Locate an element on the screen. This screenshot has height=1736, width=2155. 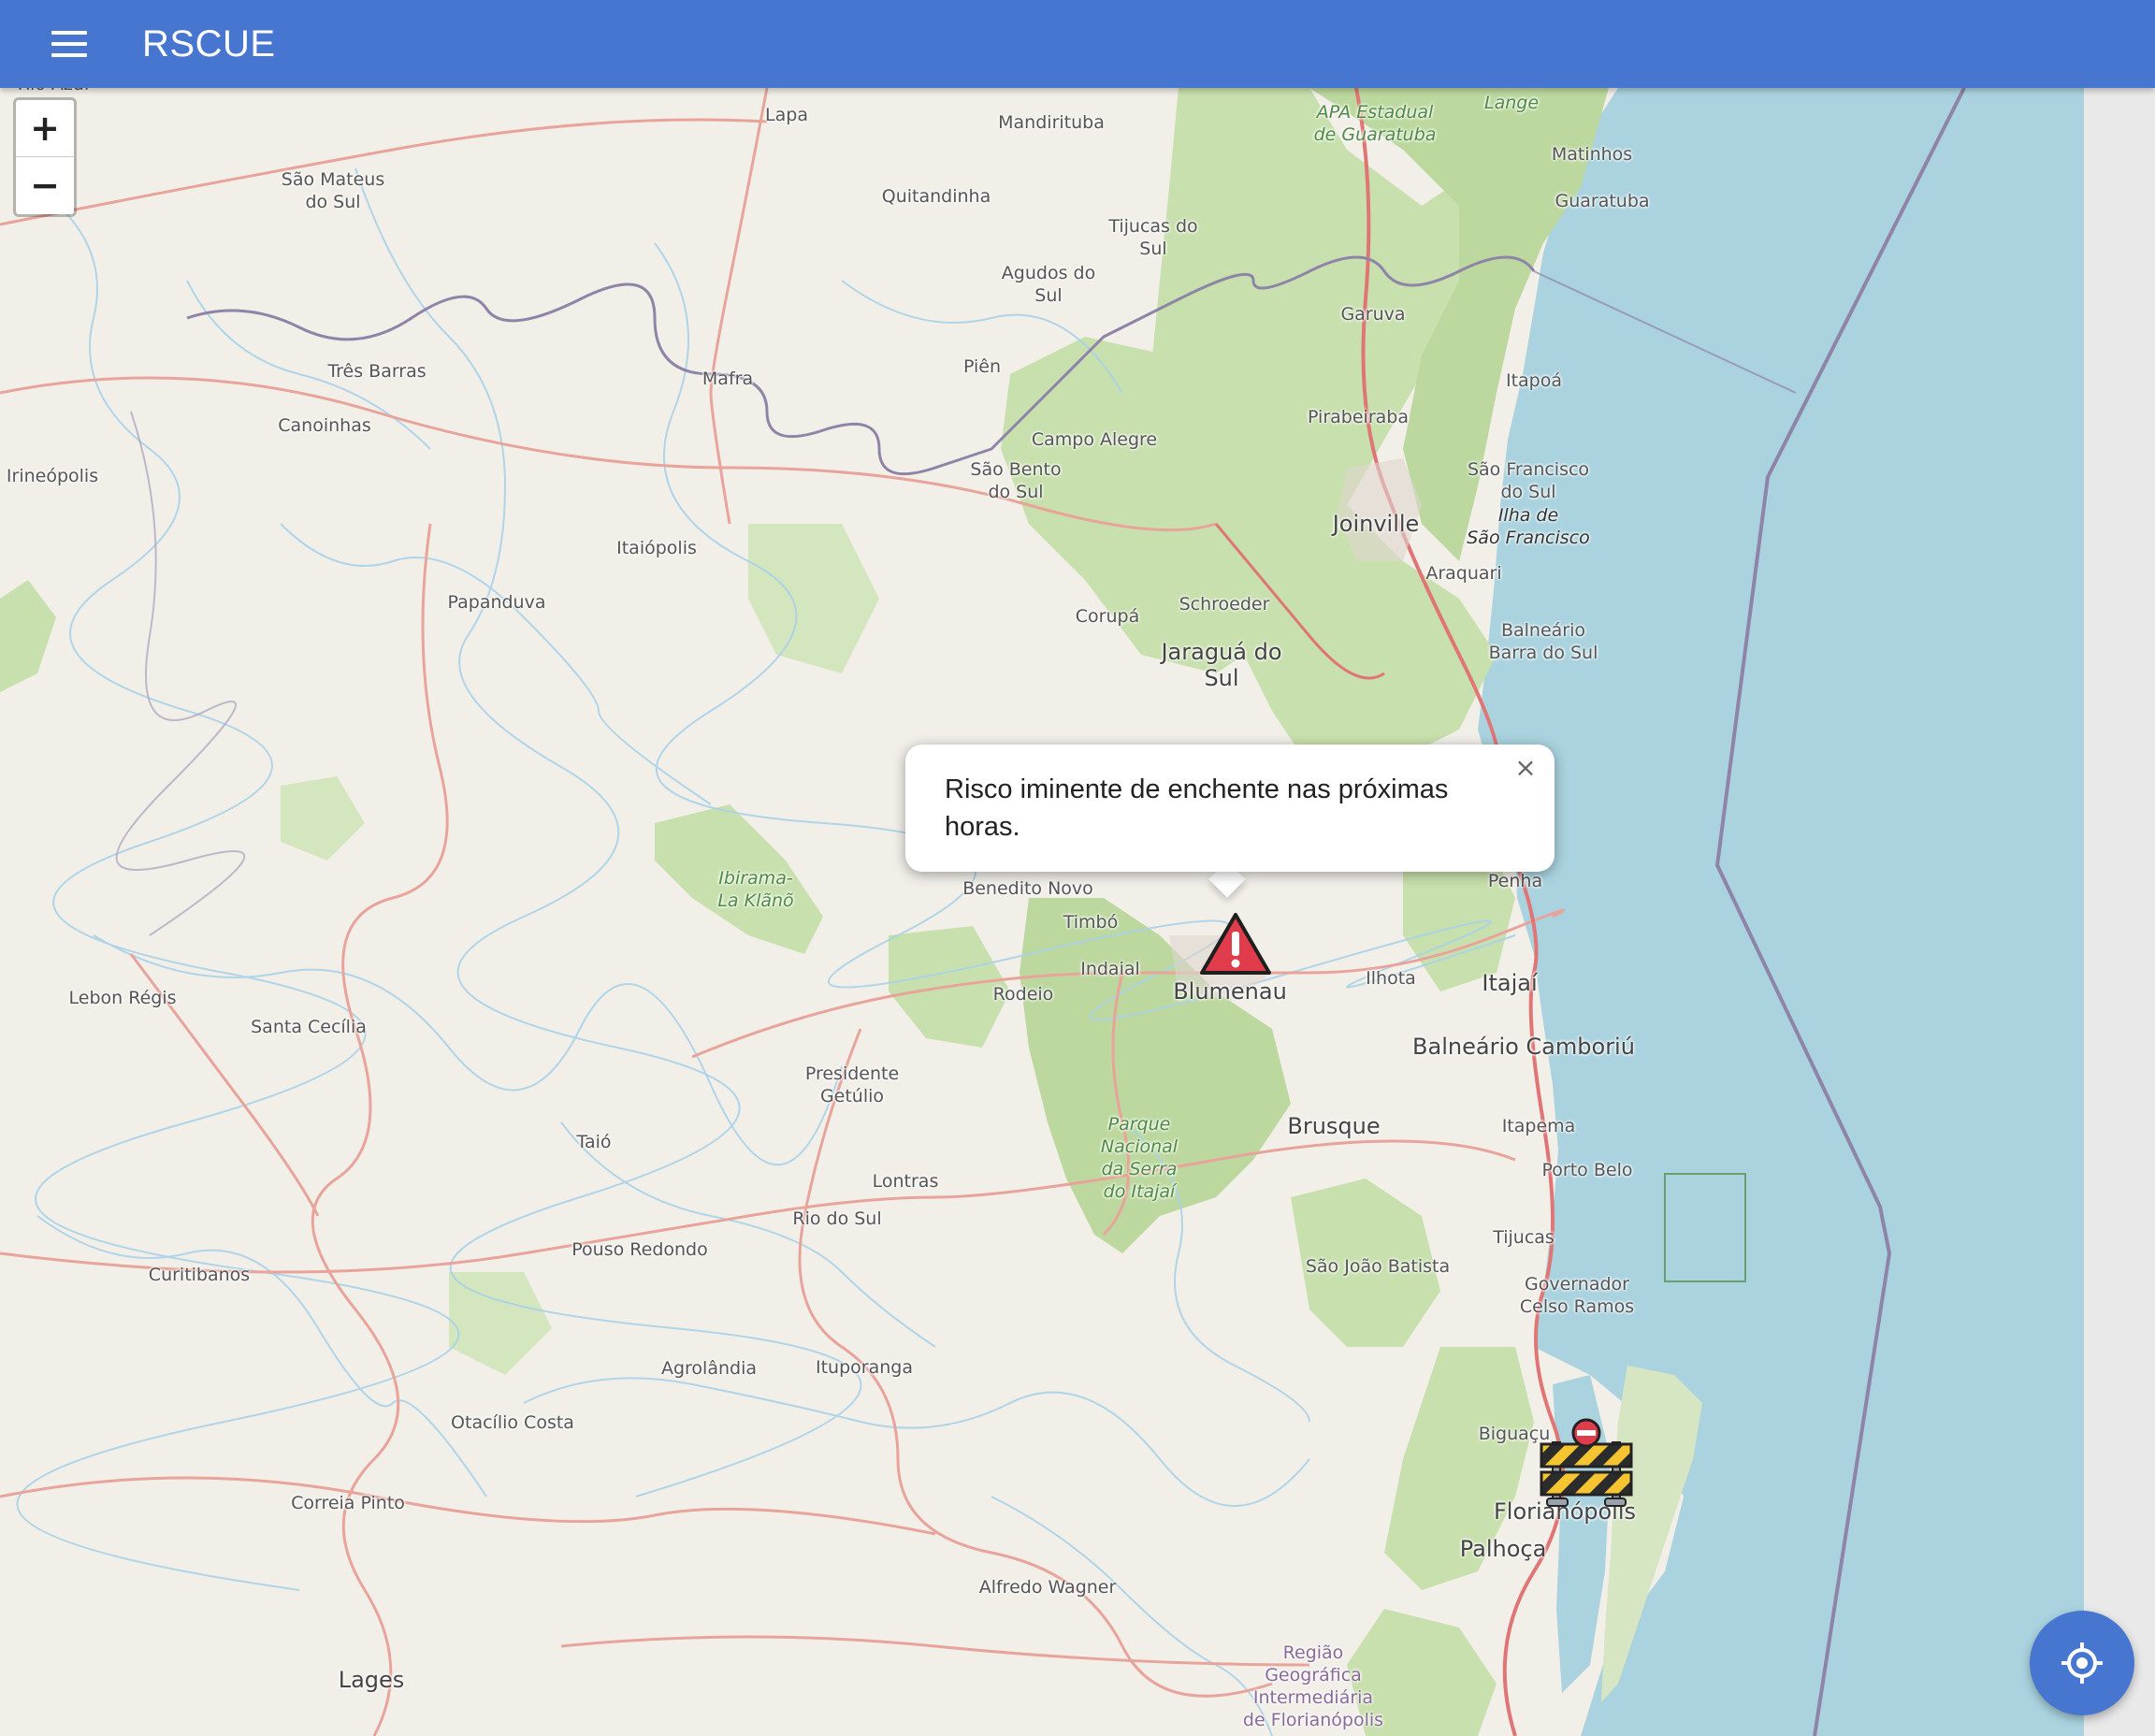
my-location-icon is located at coordinates (2082, 1663).